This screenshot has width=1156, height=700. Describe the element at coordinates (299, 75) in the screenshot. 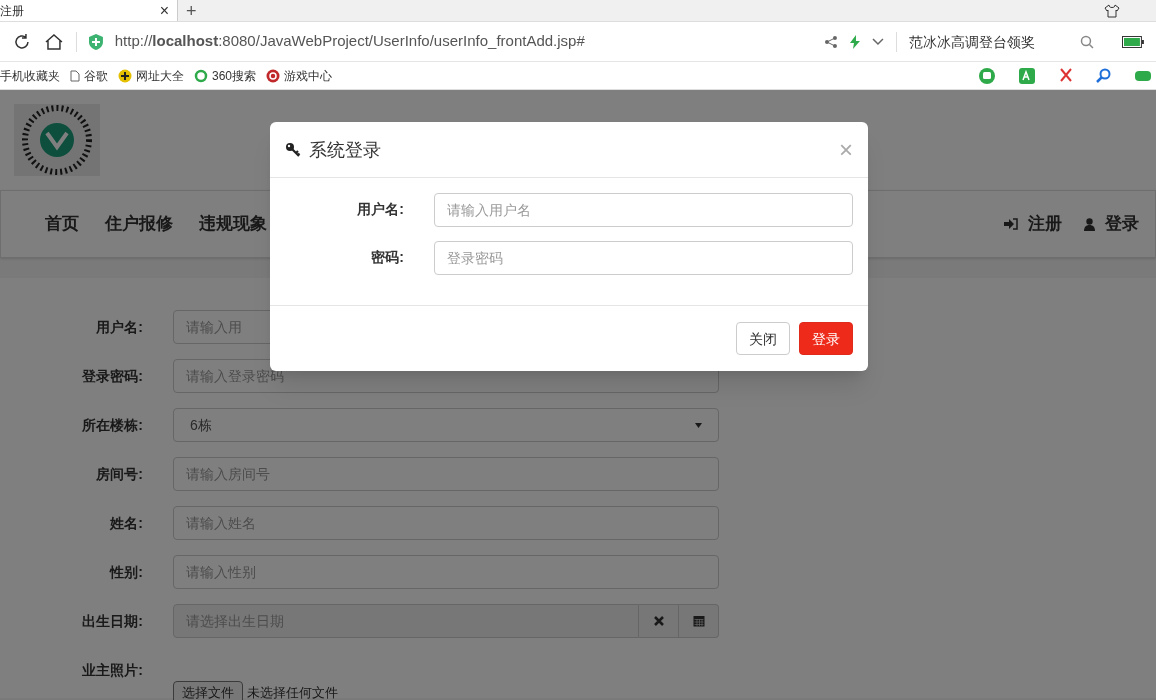

I see `bookmark-link: 游戏中心` at that location.